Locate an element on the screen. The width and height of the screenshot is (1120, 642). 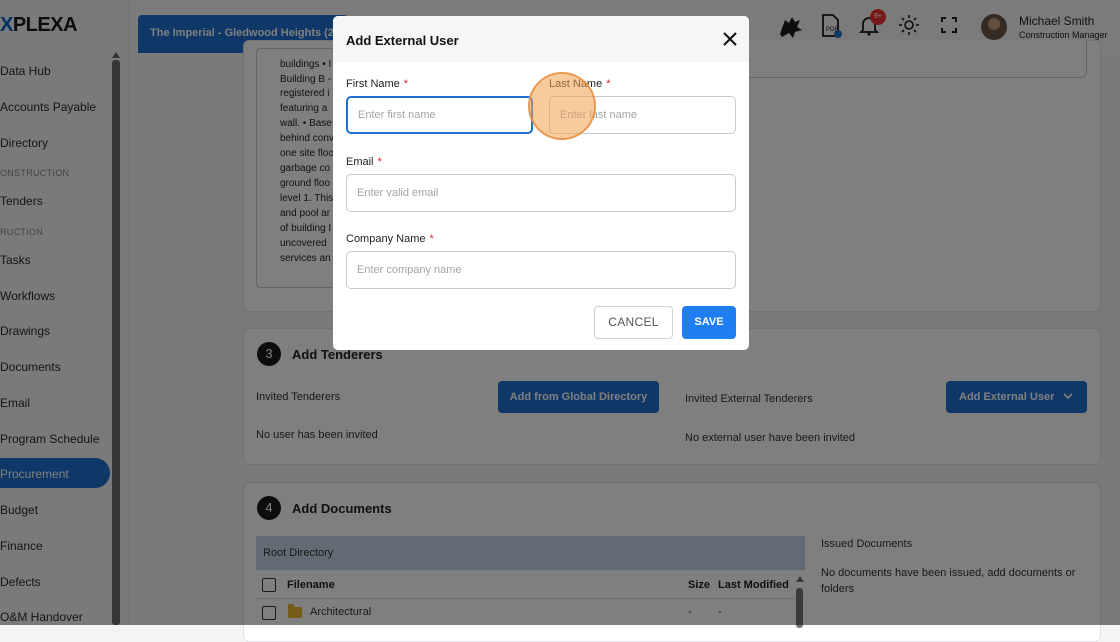
modal-title: Add External User is located at coordinates (402, 40).